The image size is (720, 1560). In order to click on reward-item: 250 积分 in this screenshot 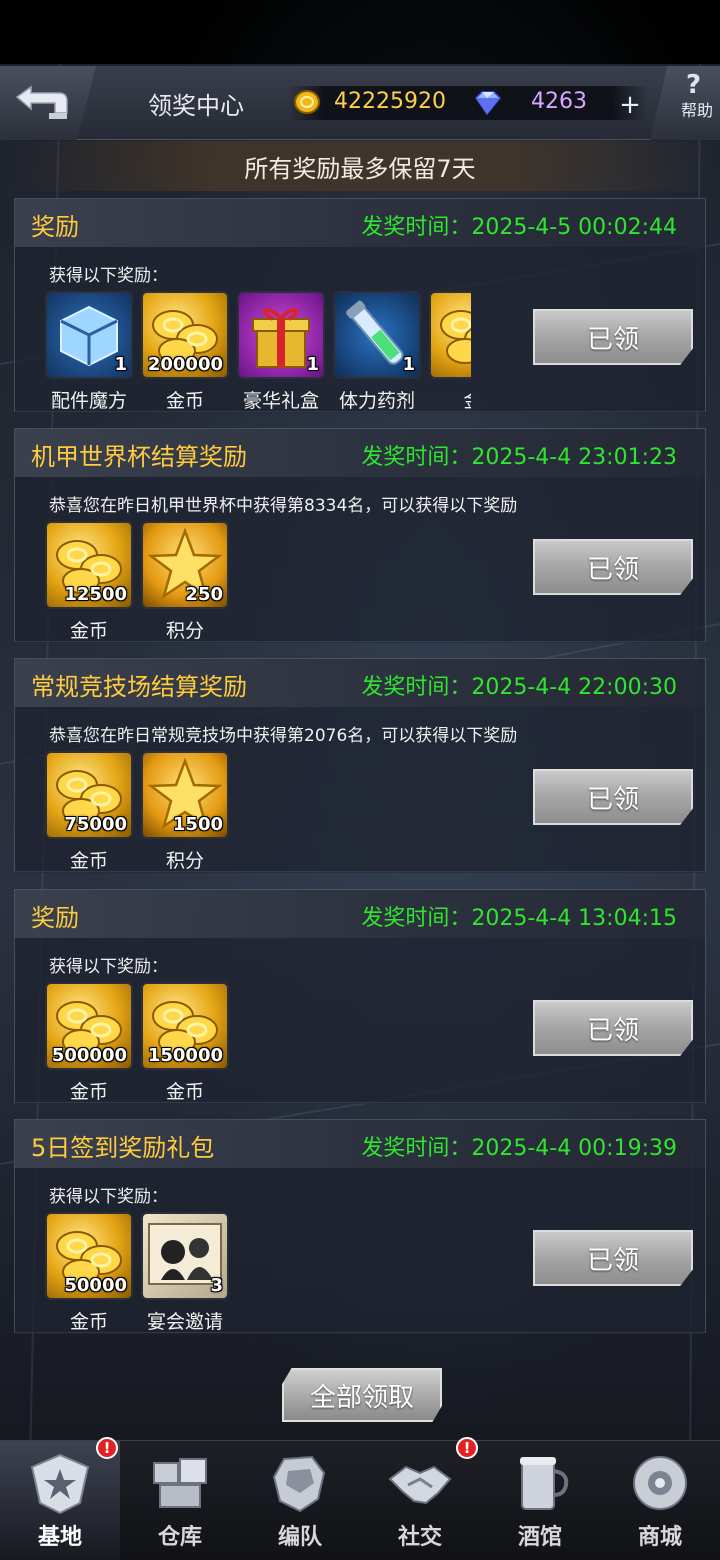, I will do `click(185, 581)`.